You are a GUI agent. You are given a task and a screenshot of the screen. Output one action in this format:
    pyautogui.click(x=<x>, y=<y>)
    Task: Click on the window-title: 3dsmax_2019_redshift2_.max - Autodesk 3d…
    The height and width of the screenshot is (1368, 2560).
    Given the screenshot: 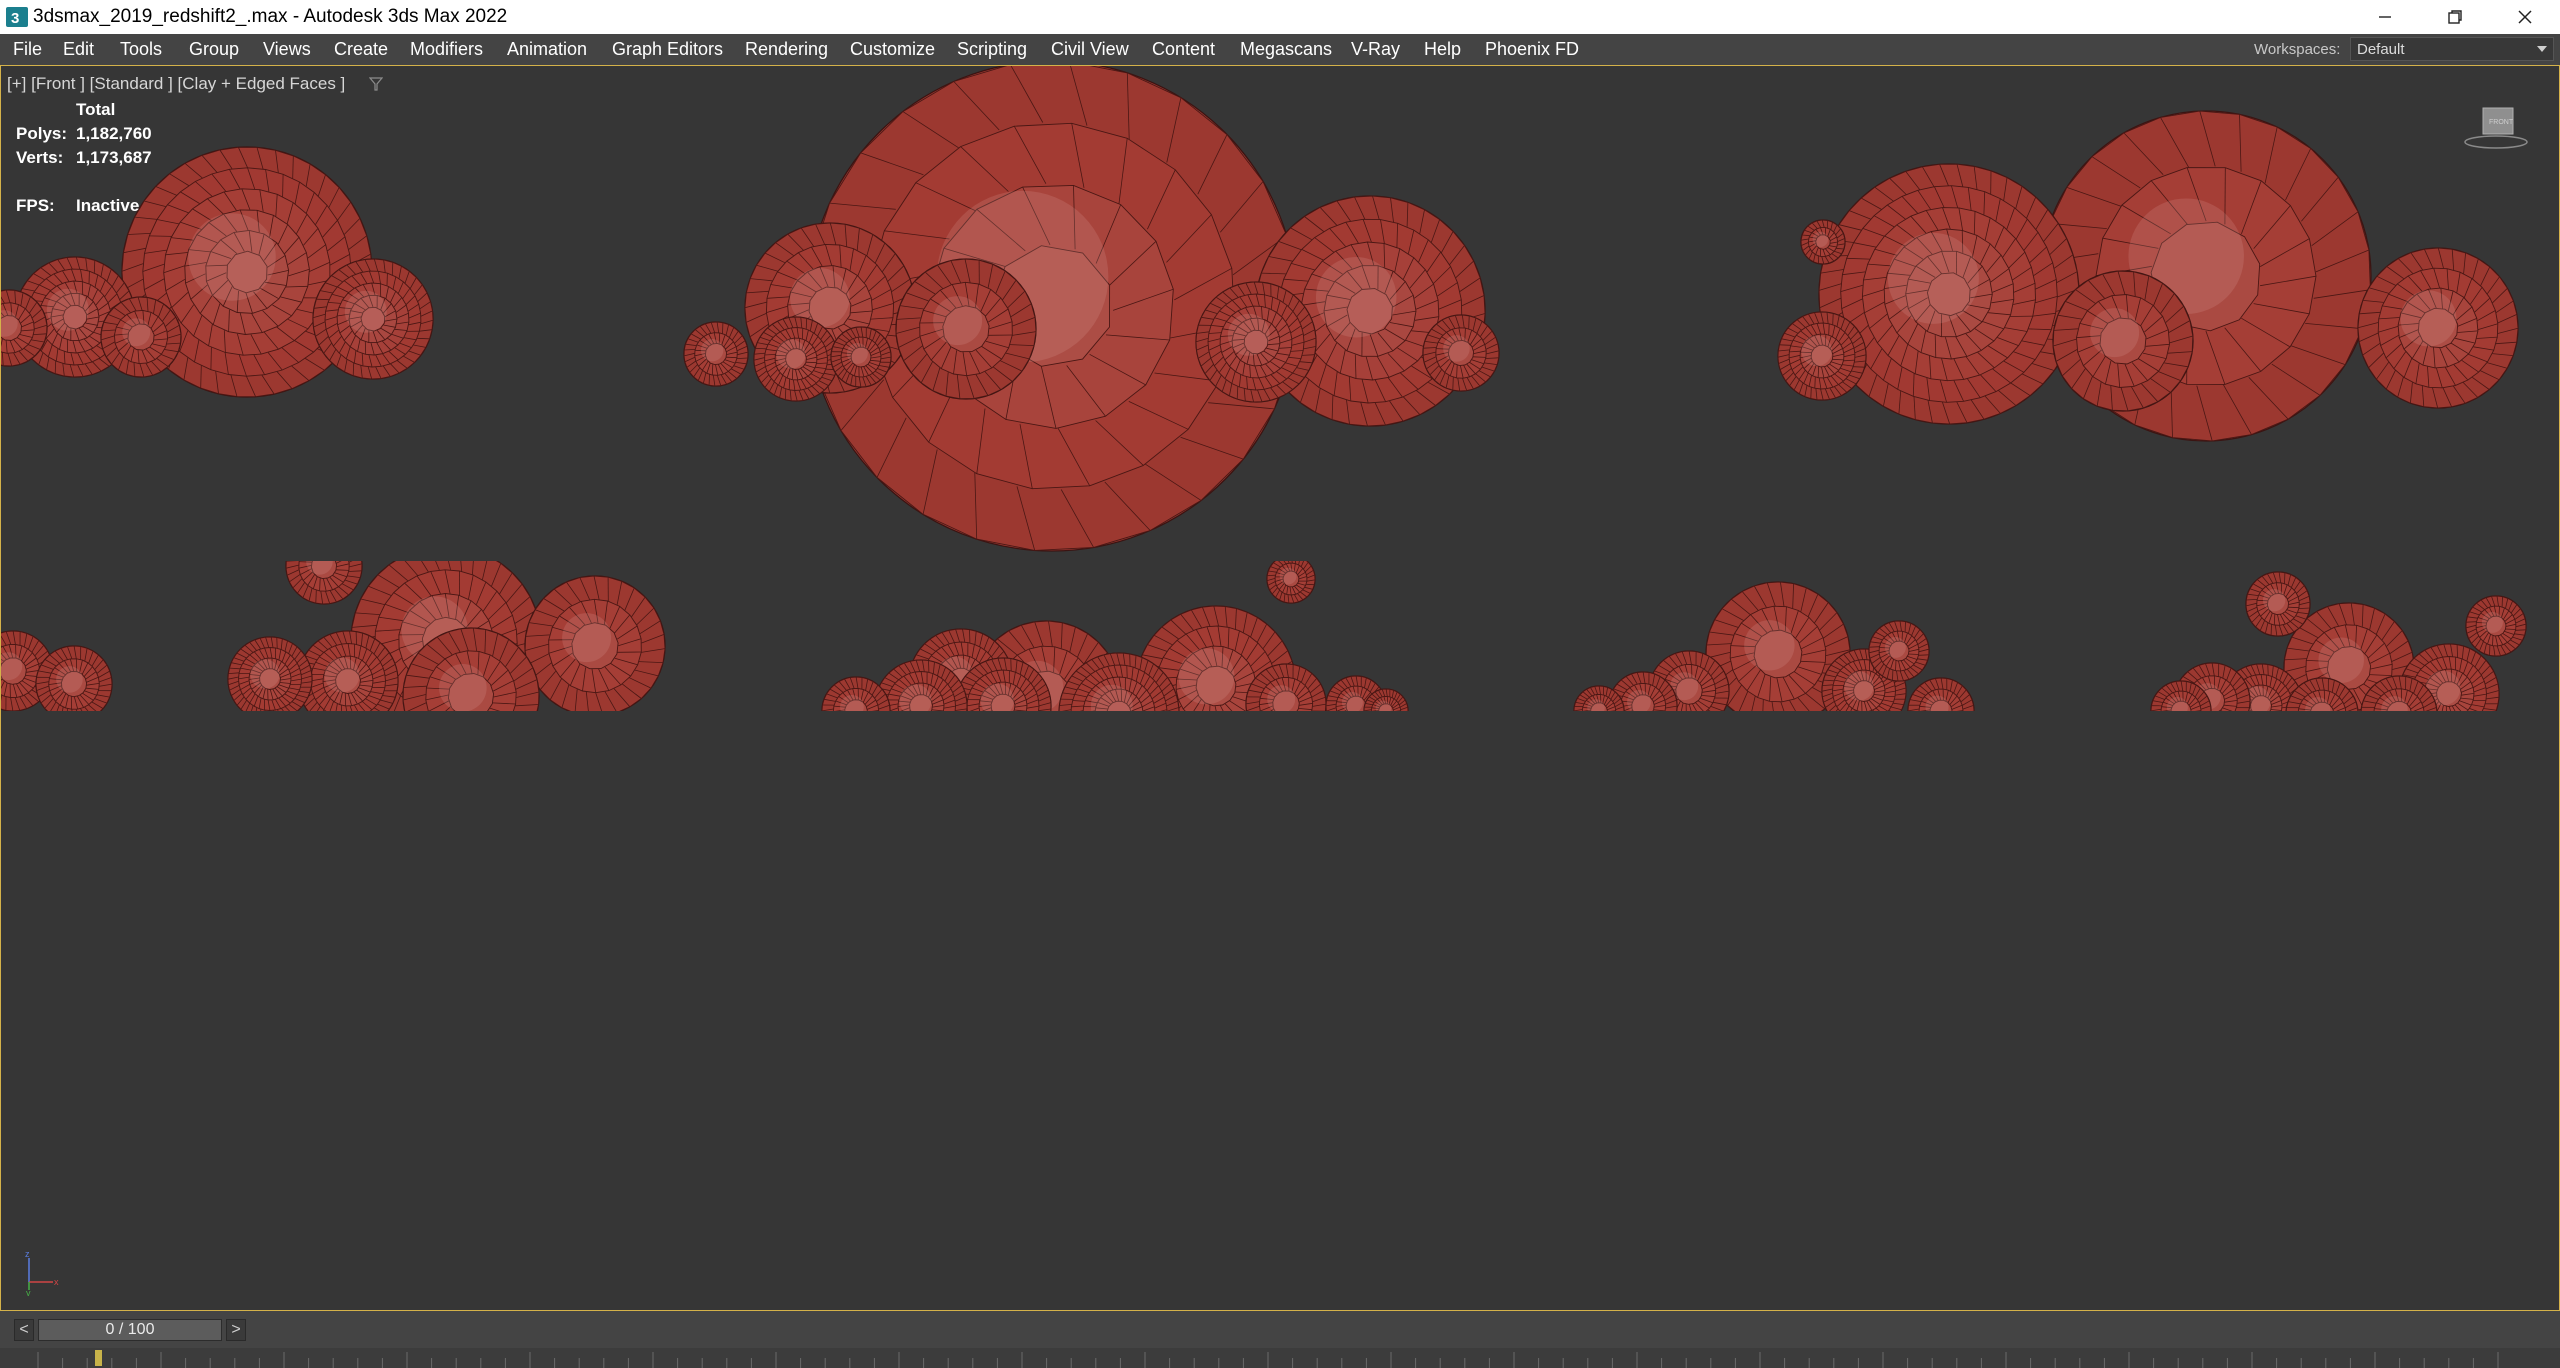 What is the action you would take?
    pyautogui.click(x=270, y=16)
    